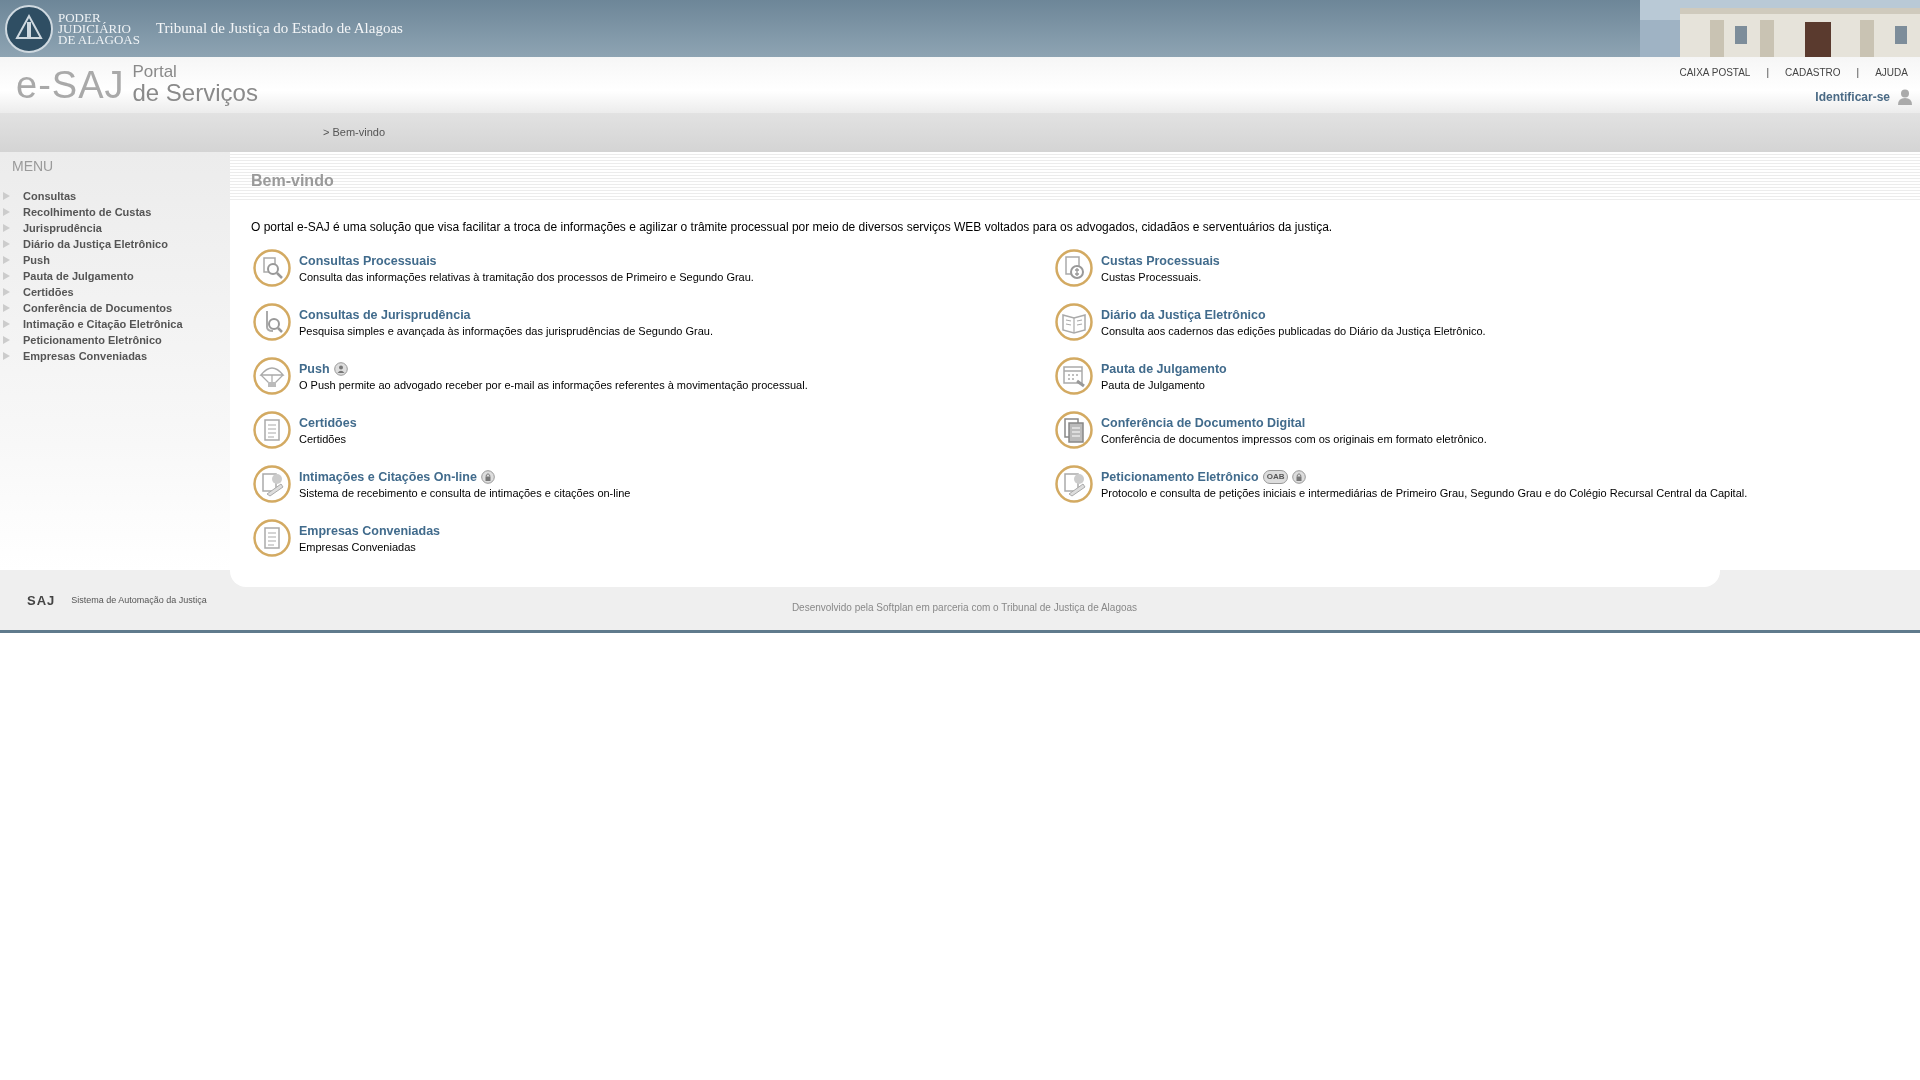 The height and width of the screenshot is (1080, 1920). I want to click on login-link: Identificar-se, so click(1852, 97).